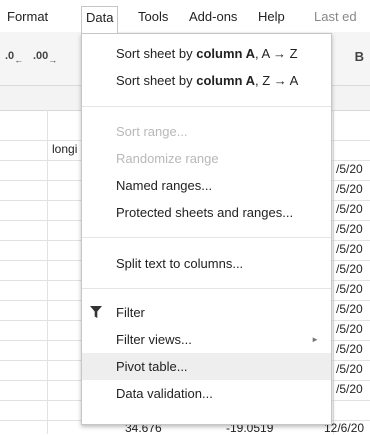 The height and width of the screenshot is (435, 370). I want to click on sort-za-suffix: , Z → A, so click(276, 80).